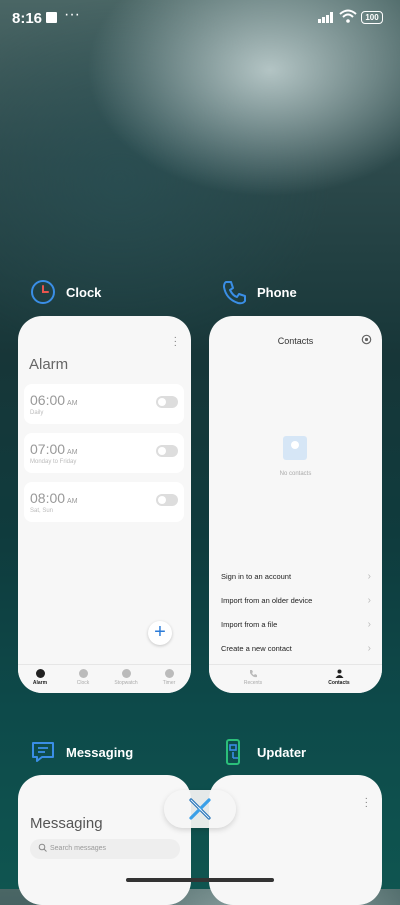  I want to click on add-alarm-icon: +, so click(160, 633).